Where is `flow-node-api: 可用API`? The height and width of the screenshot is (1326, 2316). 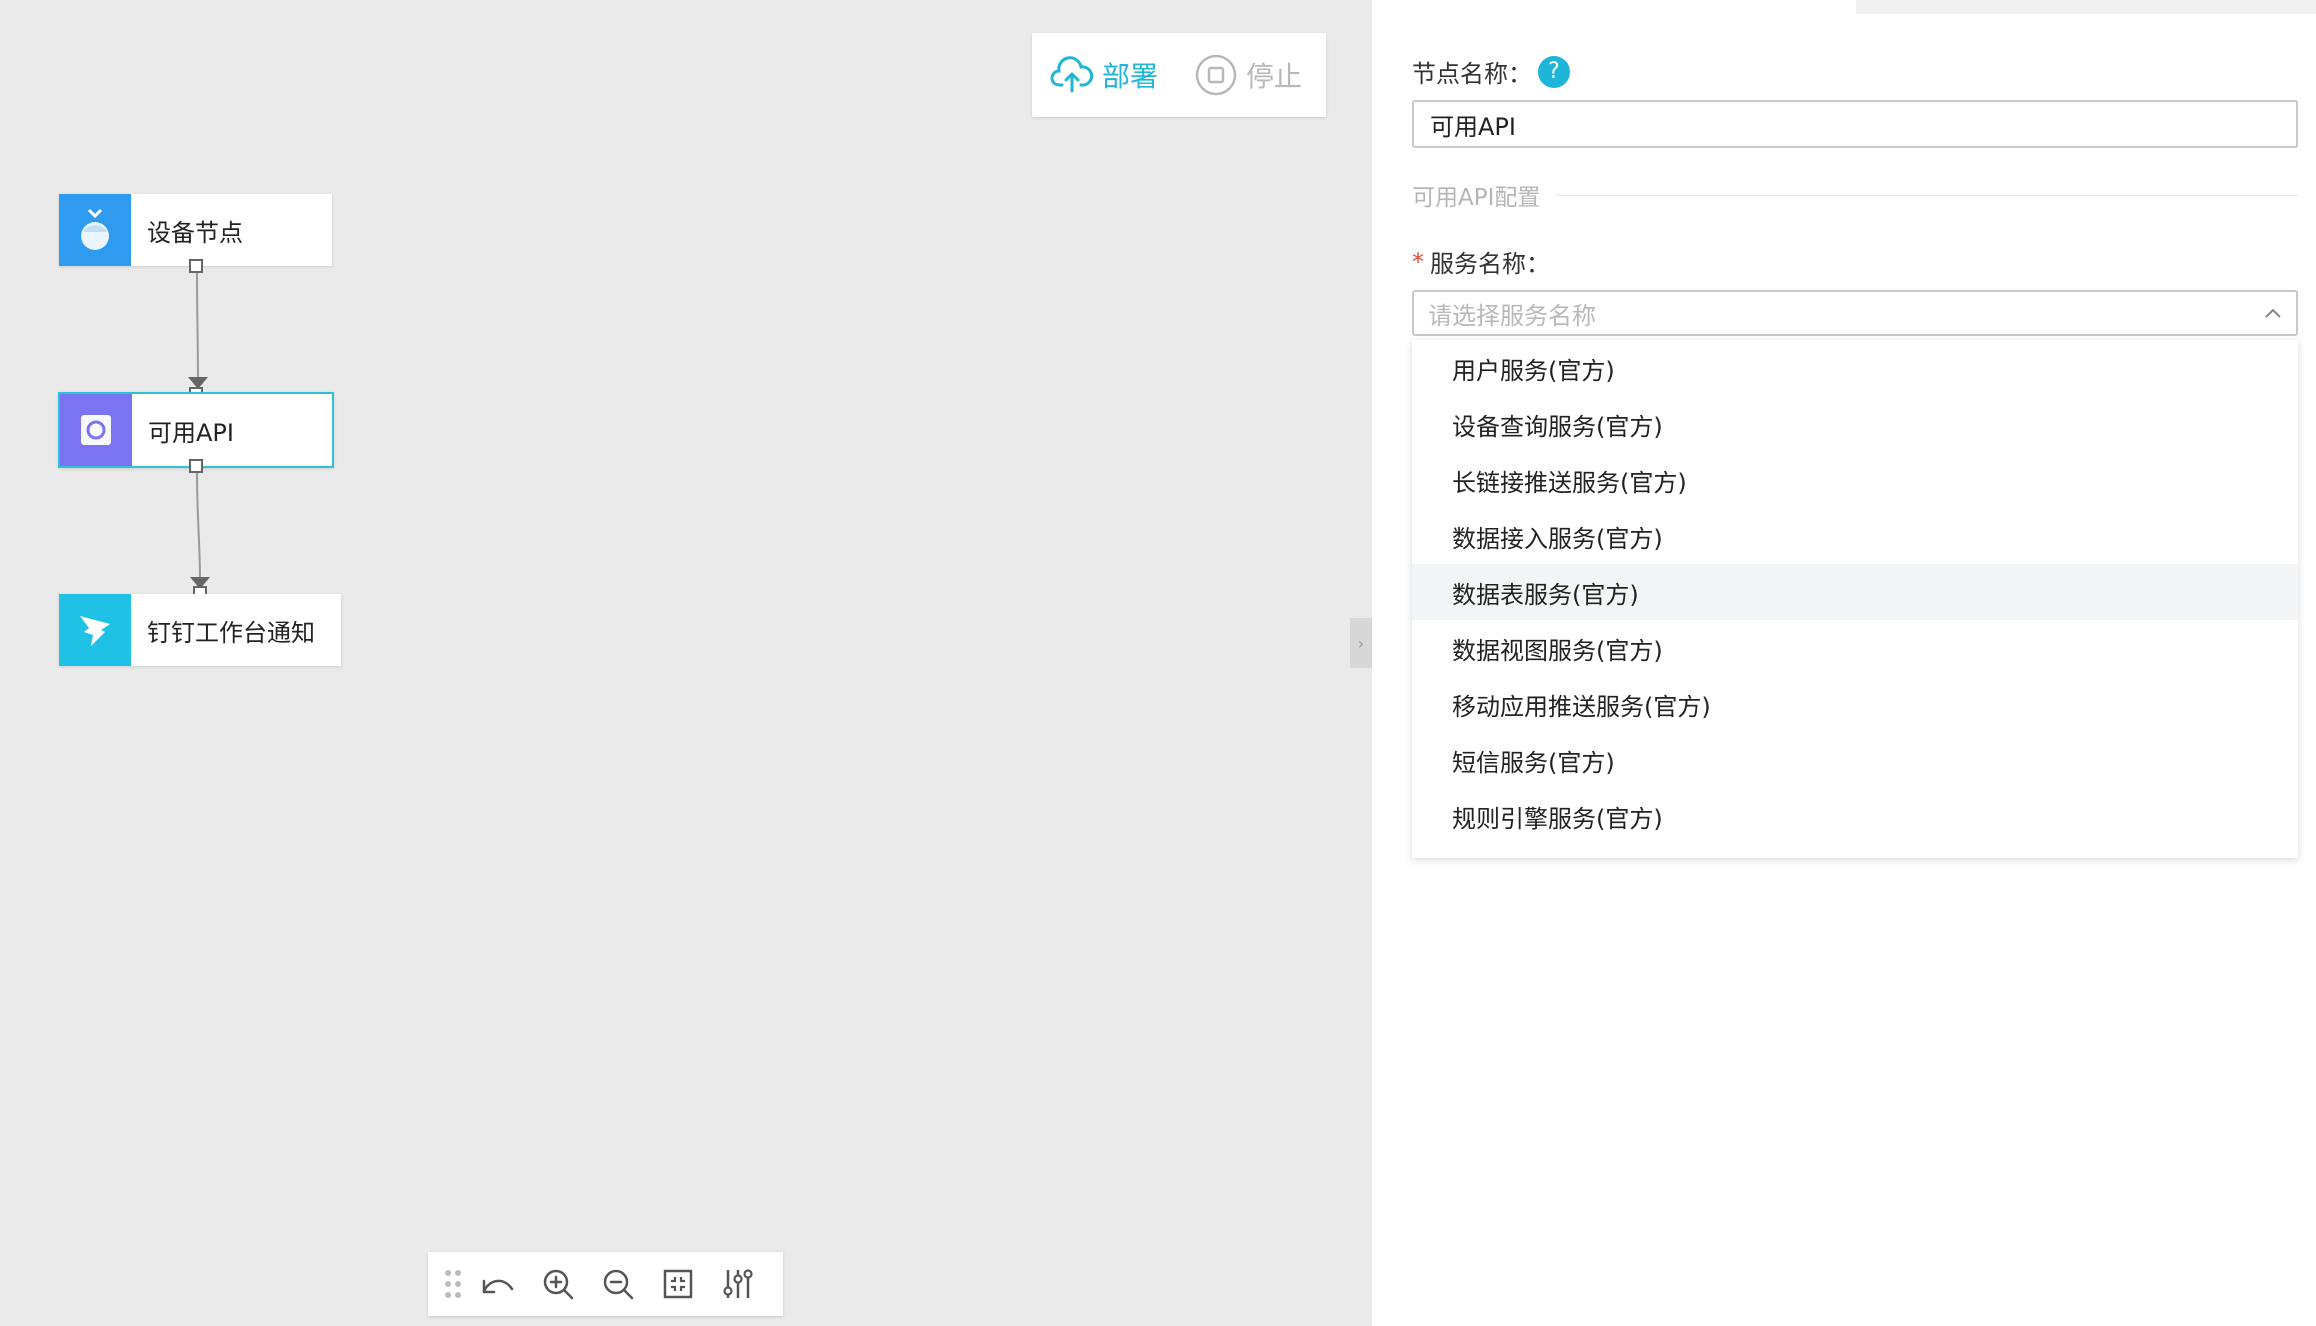
flow-node-api: 可用API is located at coordinates (196, 430).